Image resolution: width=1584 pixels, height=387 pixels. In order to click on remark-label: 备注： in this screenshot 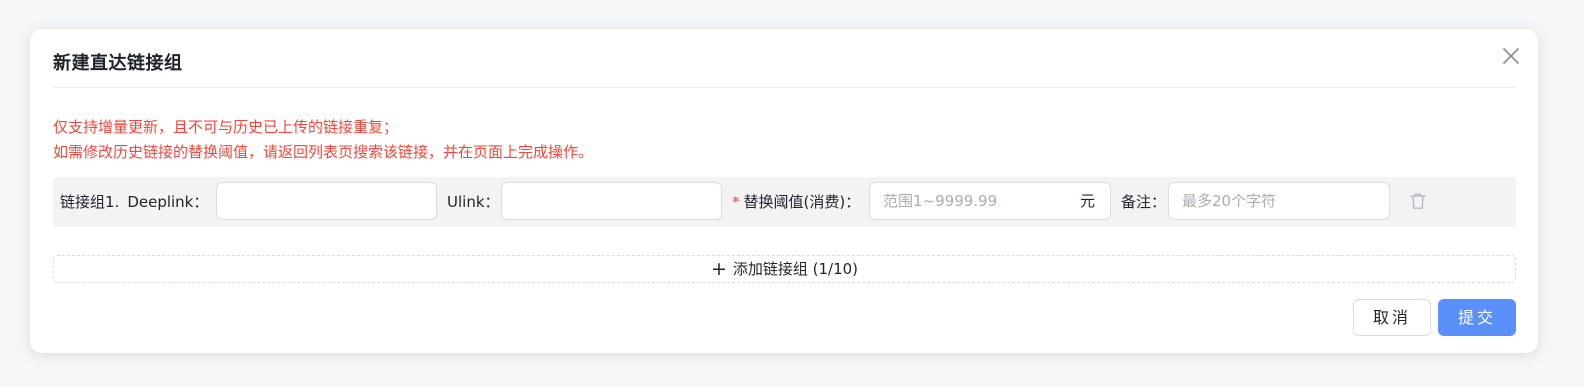, I will do `click(1144, 202)`.